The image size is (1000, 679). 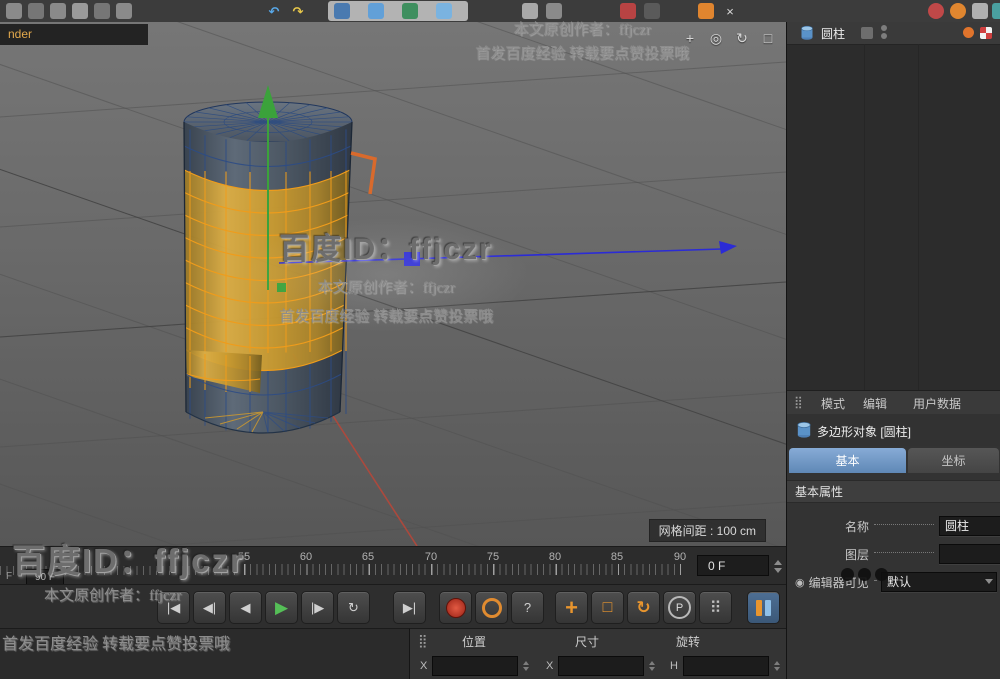 What do you see at coordinates (274, 11) in the screenshot?
I see `undo-icon: ↶` at bounding box center [274, 11].